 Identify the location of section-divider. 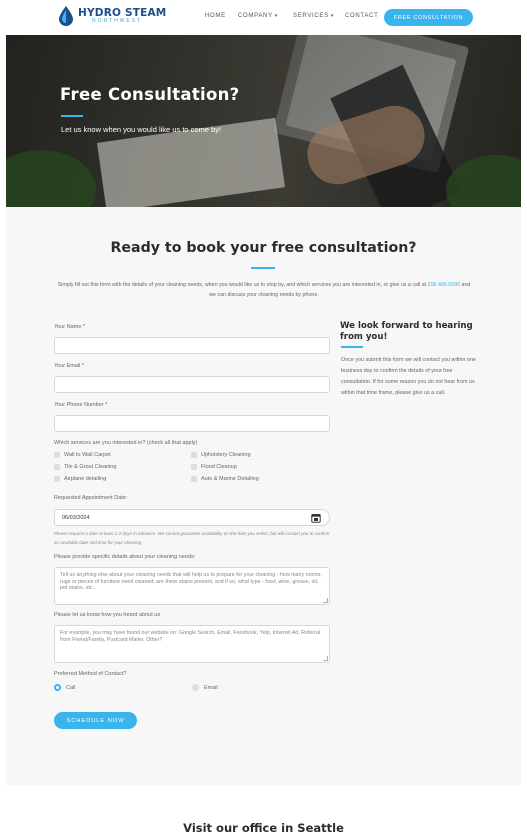
(263, 268).